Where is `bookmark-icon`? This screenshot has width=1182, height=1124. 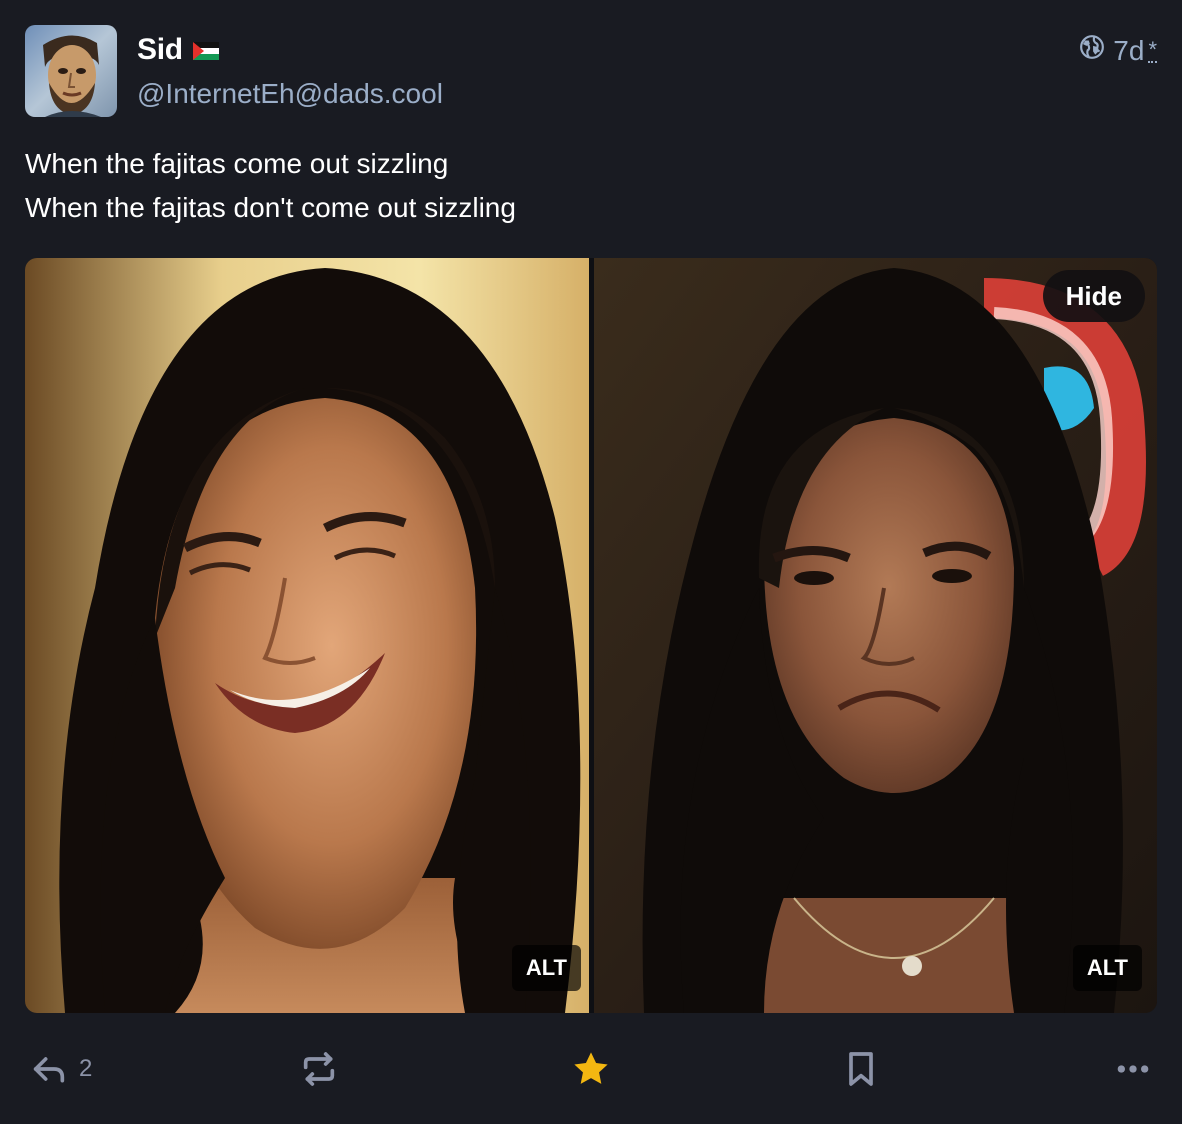 bookmark-icon is located at coordinates (861, 1069).